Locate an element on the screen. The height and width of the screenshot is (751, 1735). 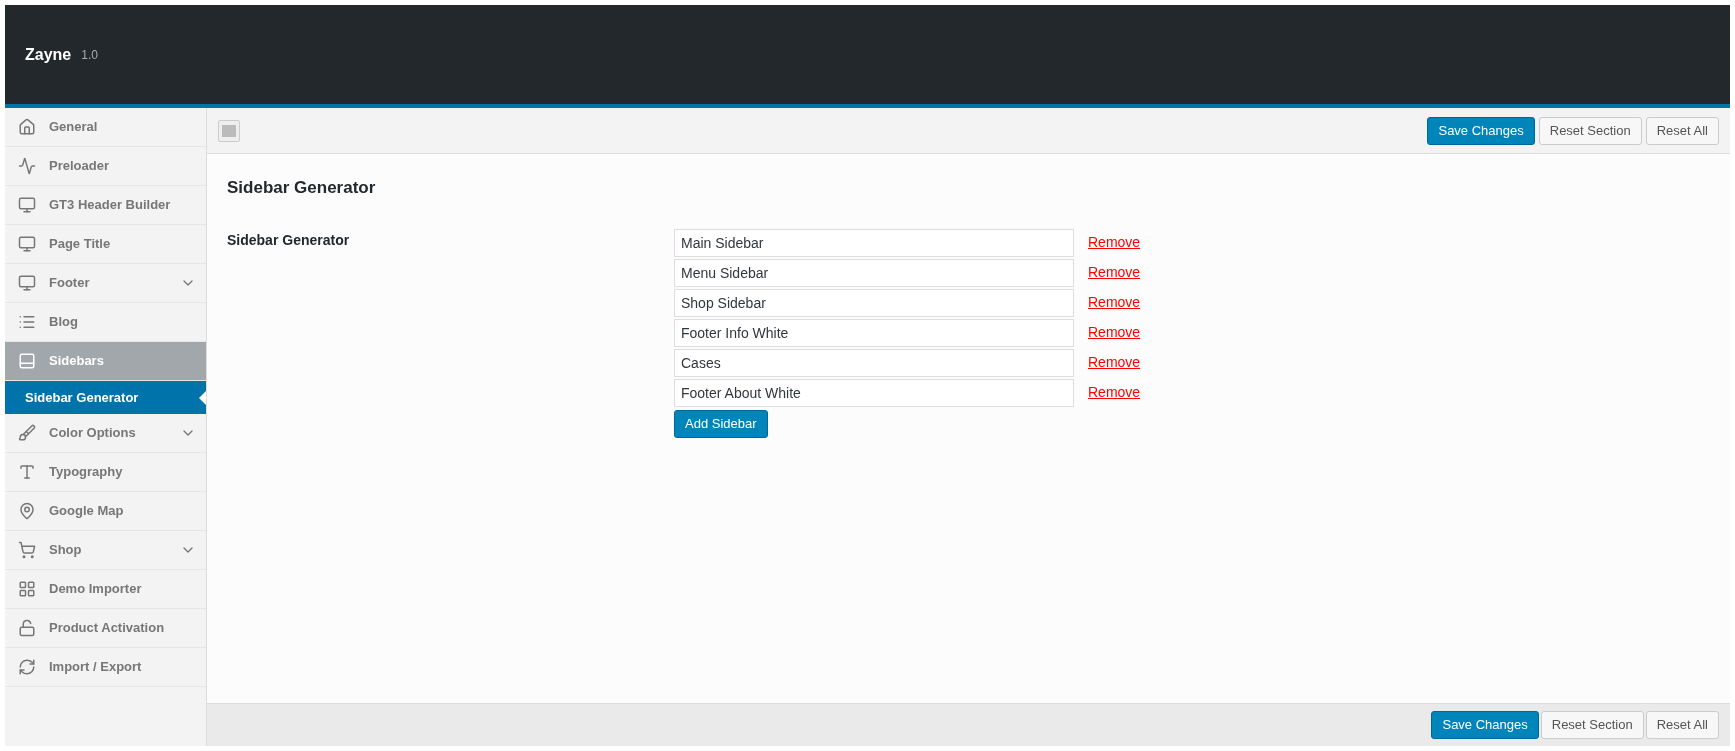
sidebar-name-input: Cases is located at coordinates (874, 362).